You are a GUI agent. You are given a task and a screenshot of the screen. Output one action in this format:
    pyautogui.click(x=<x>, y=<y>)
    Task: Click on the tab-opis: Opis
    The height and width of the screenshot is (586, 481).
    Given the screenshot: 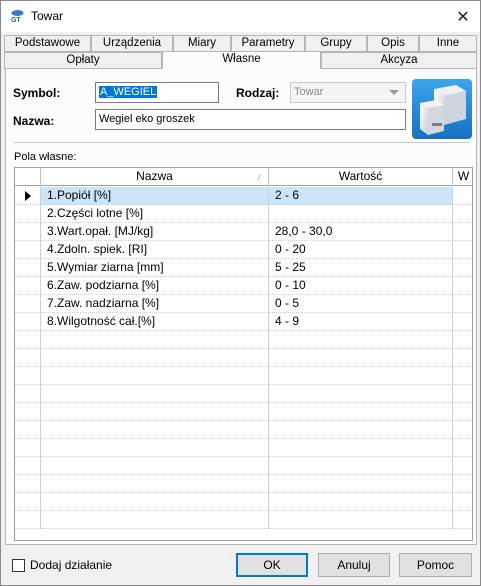 What is the action you would take?
    pyautogui.click(x=393, y=43)
    